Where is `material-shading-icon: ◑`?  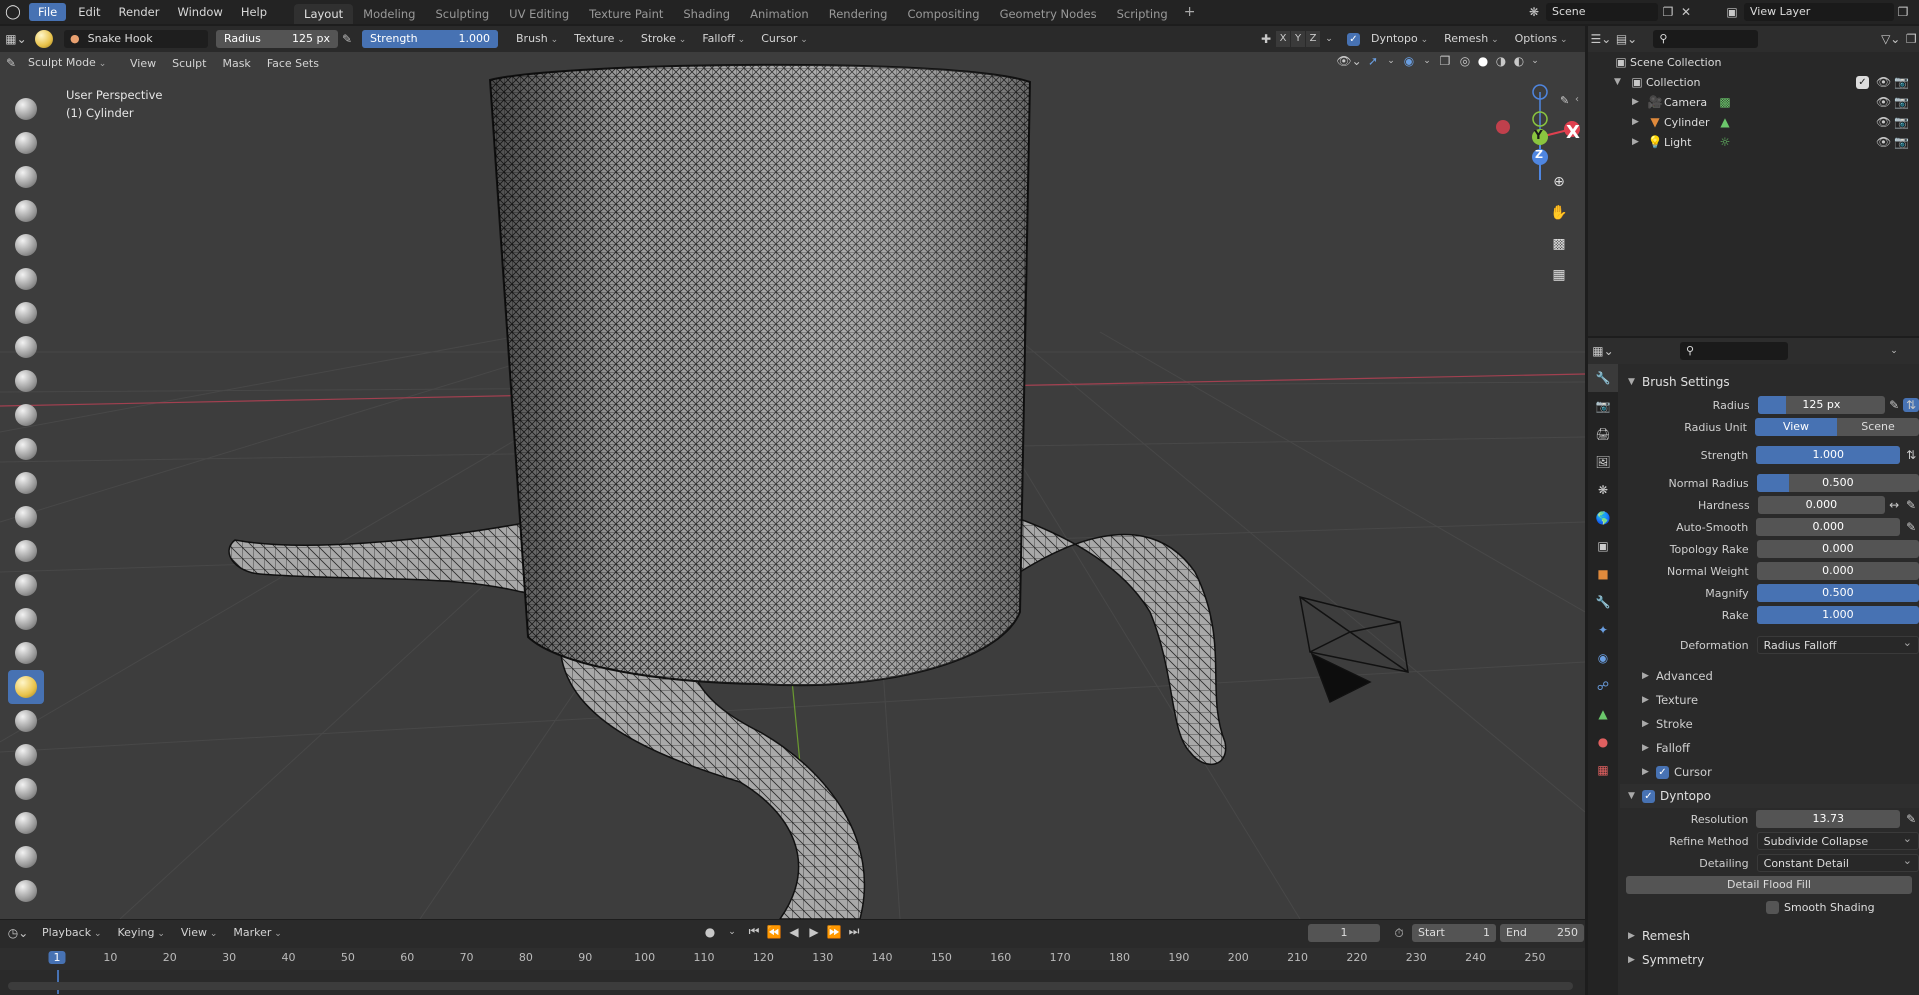
material-shading-icon: ◑ is located at coordinates (1501, 61).